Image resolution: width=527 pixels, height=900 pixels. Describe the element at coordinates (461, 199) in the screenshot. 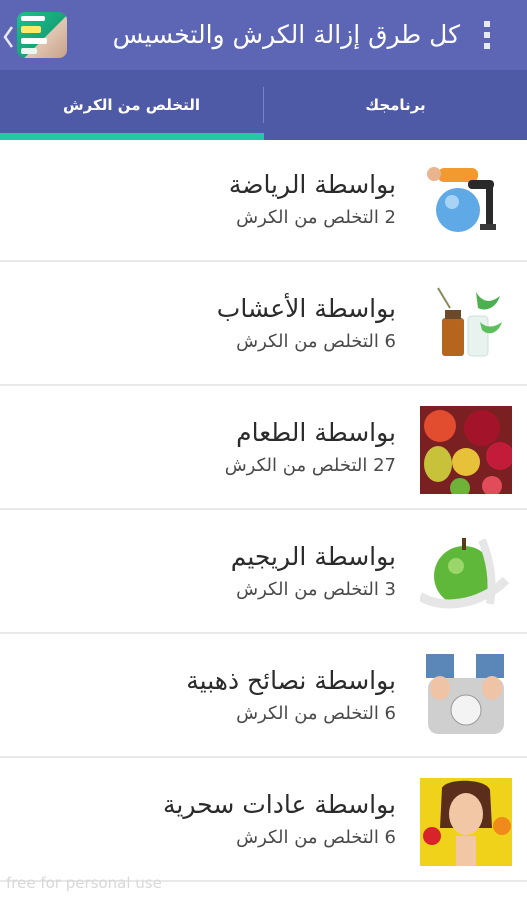

I see `exercise-ball-image` at that location.